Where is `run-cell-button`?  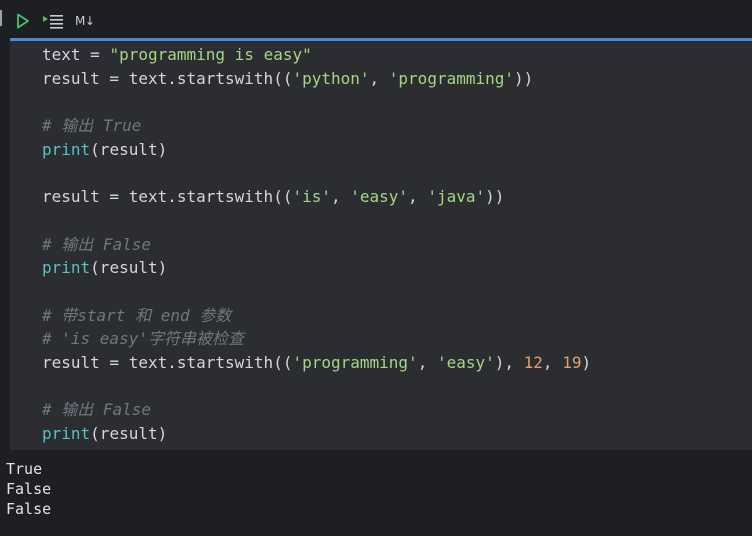
run-cell-button is located at coordinates (24, 21).